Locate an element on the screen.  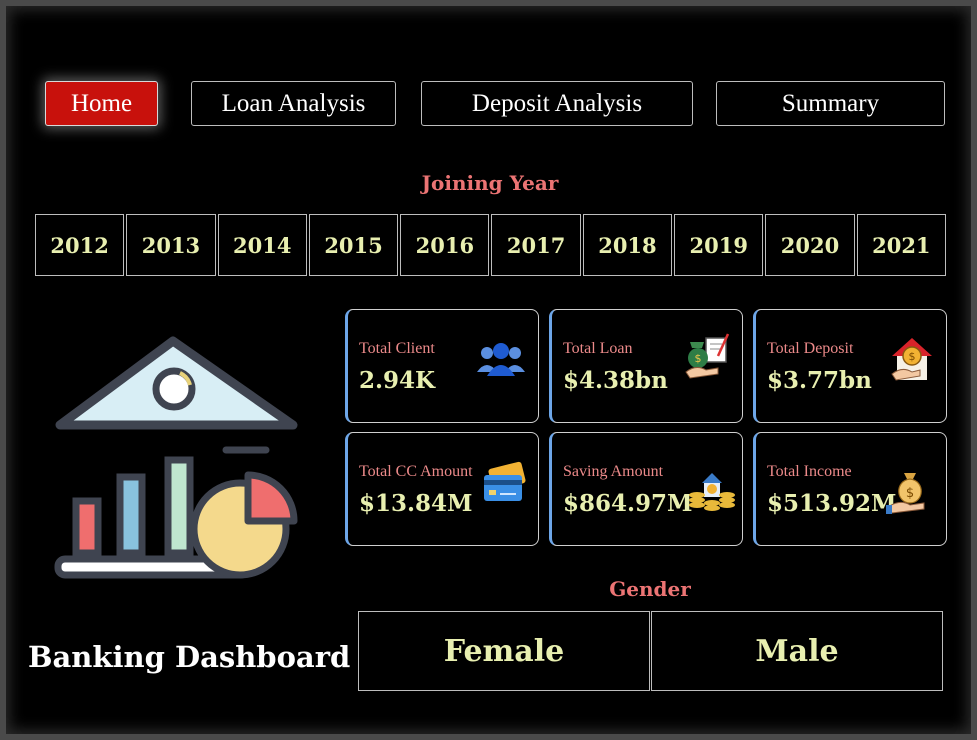
gender-male-button: Male is located at coordinates (797, 651).